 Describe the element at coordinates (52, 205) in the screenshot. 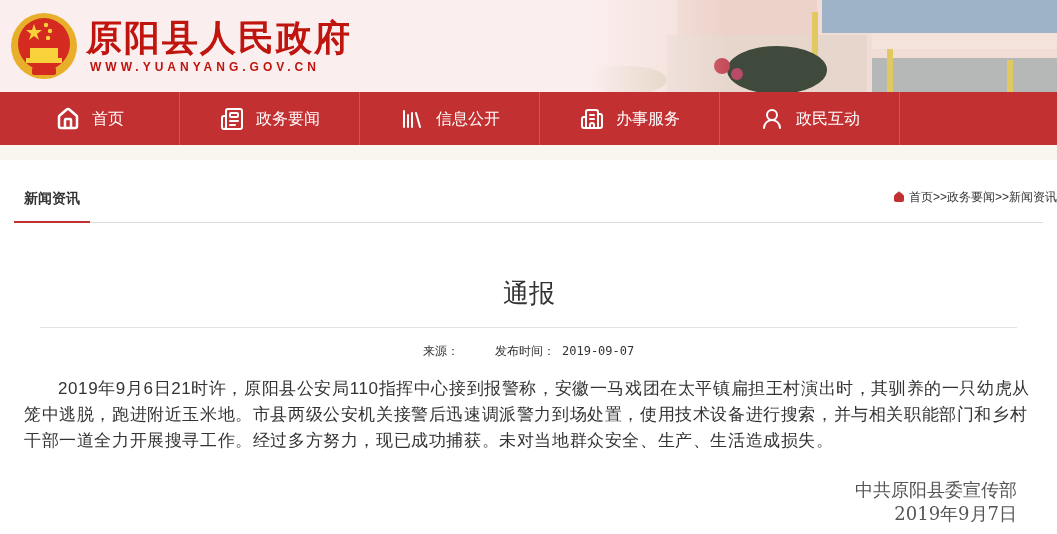

I see `section-tab: 新闻资讯` at that location.